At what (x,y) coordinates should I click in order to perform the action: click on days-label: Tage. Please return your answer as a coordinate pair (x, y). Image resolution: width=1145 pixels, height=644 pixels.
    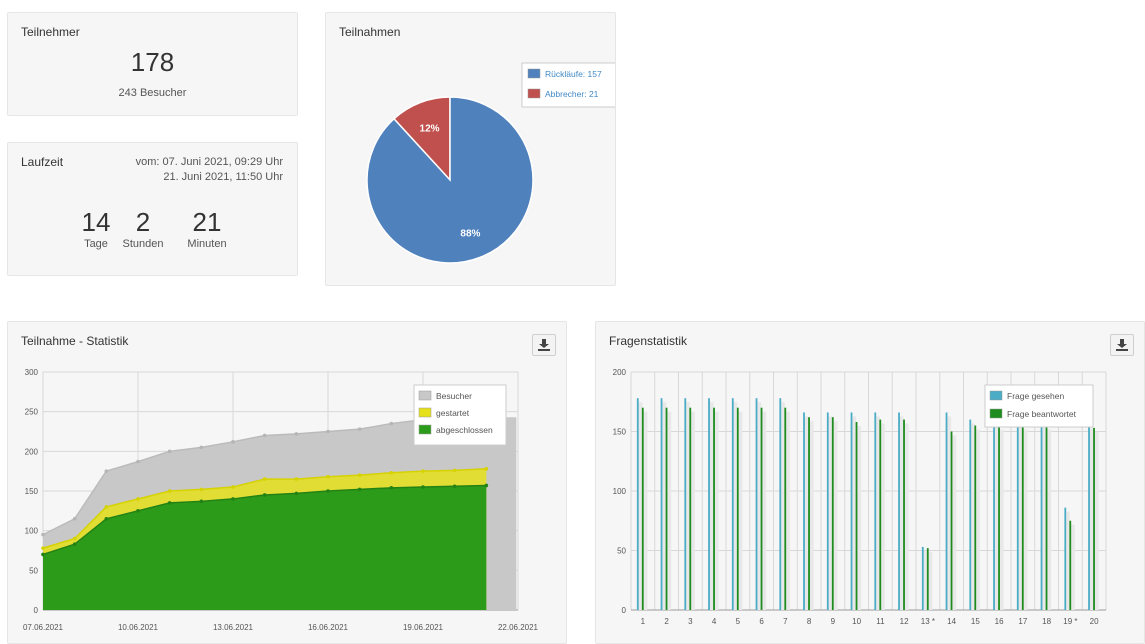
    Looking at the image, I should click on (96, 244).